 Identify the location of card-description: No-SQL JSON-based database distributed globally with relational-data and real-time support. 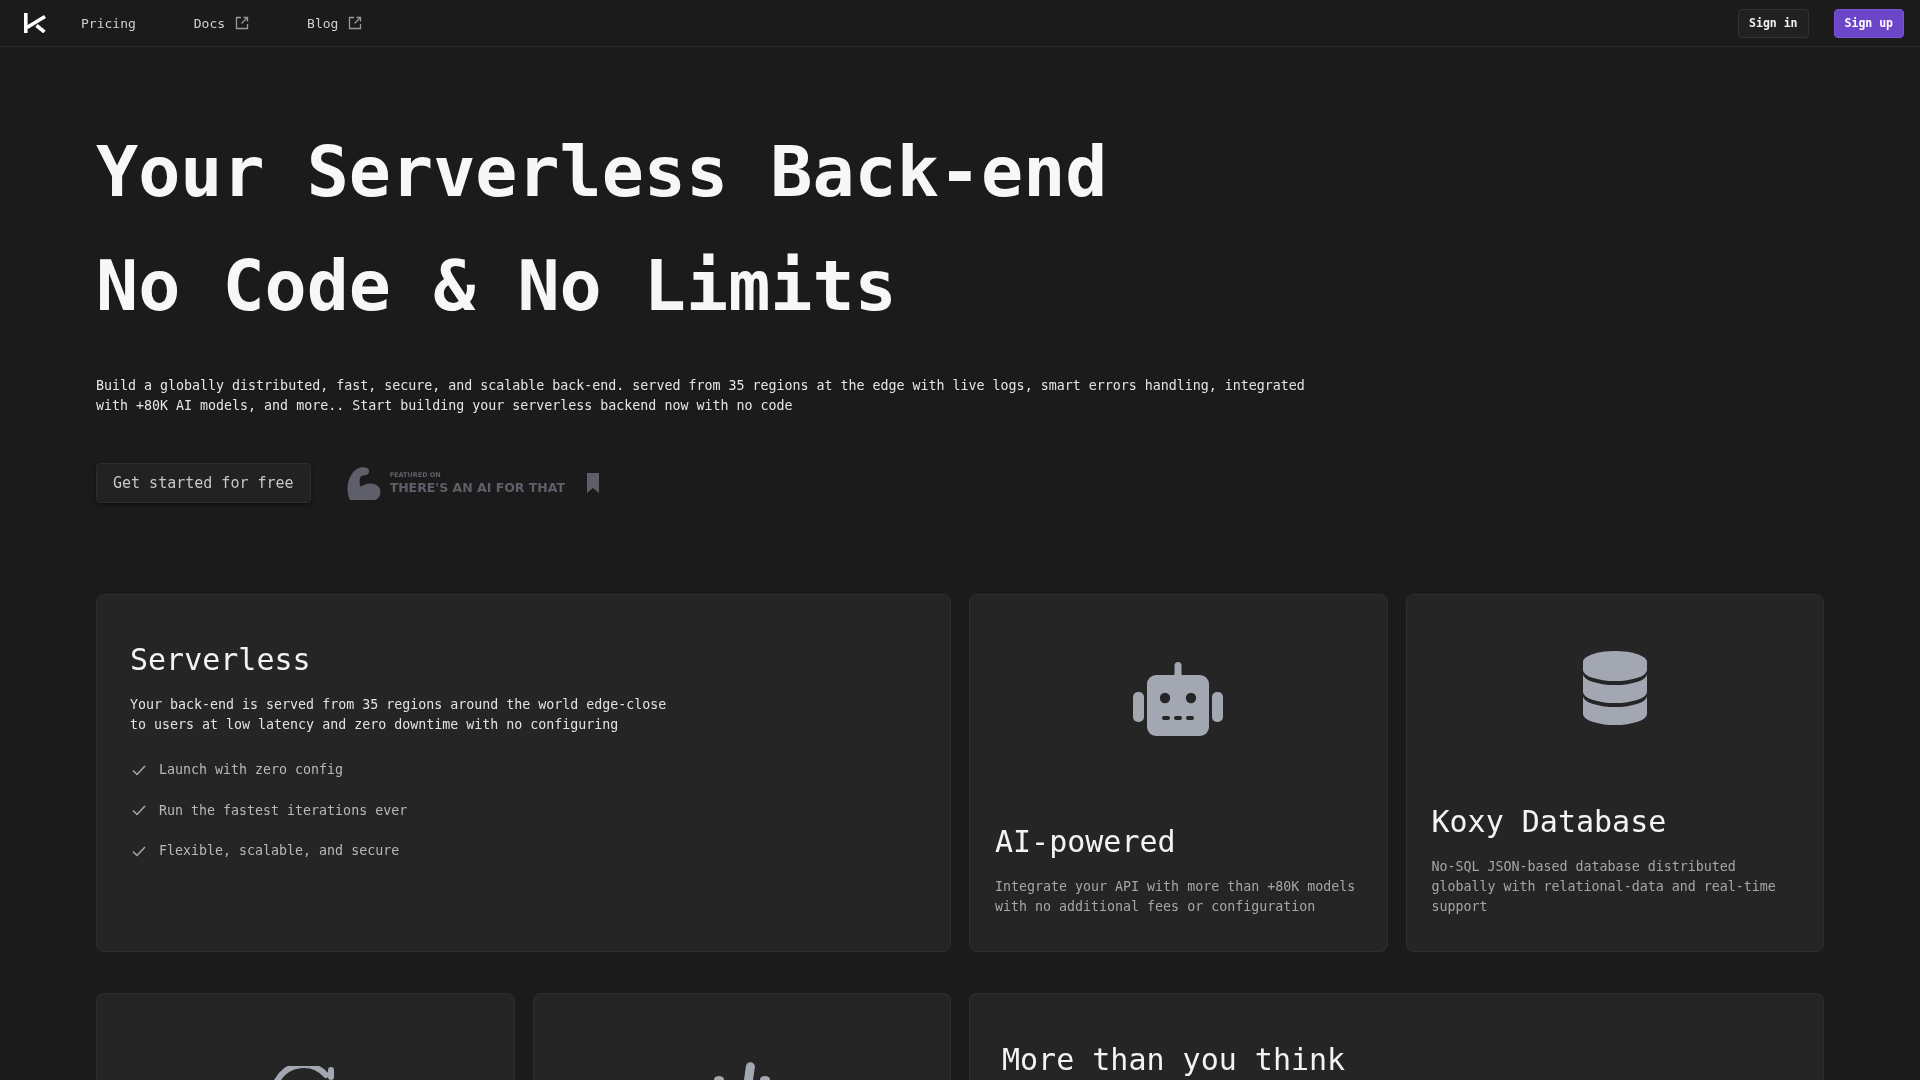
(1604, 887).